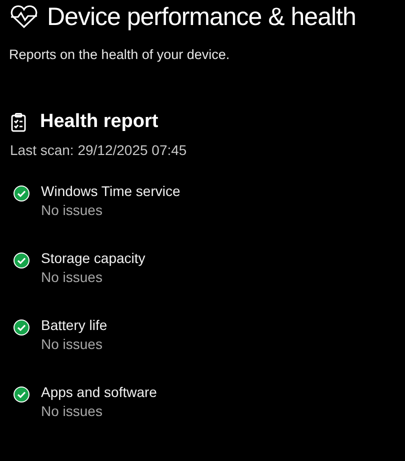 This screenshot has width=405, height=461. What do you see at coordinates (201, 17) in the screenshot?
I see `page-title: Device performance & health` at bounding box center [201, 17].